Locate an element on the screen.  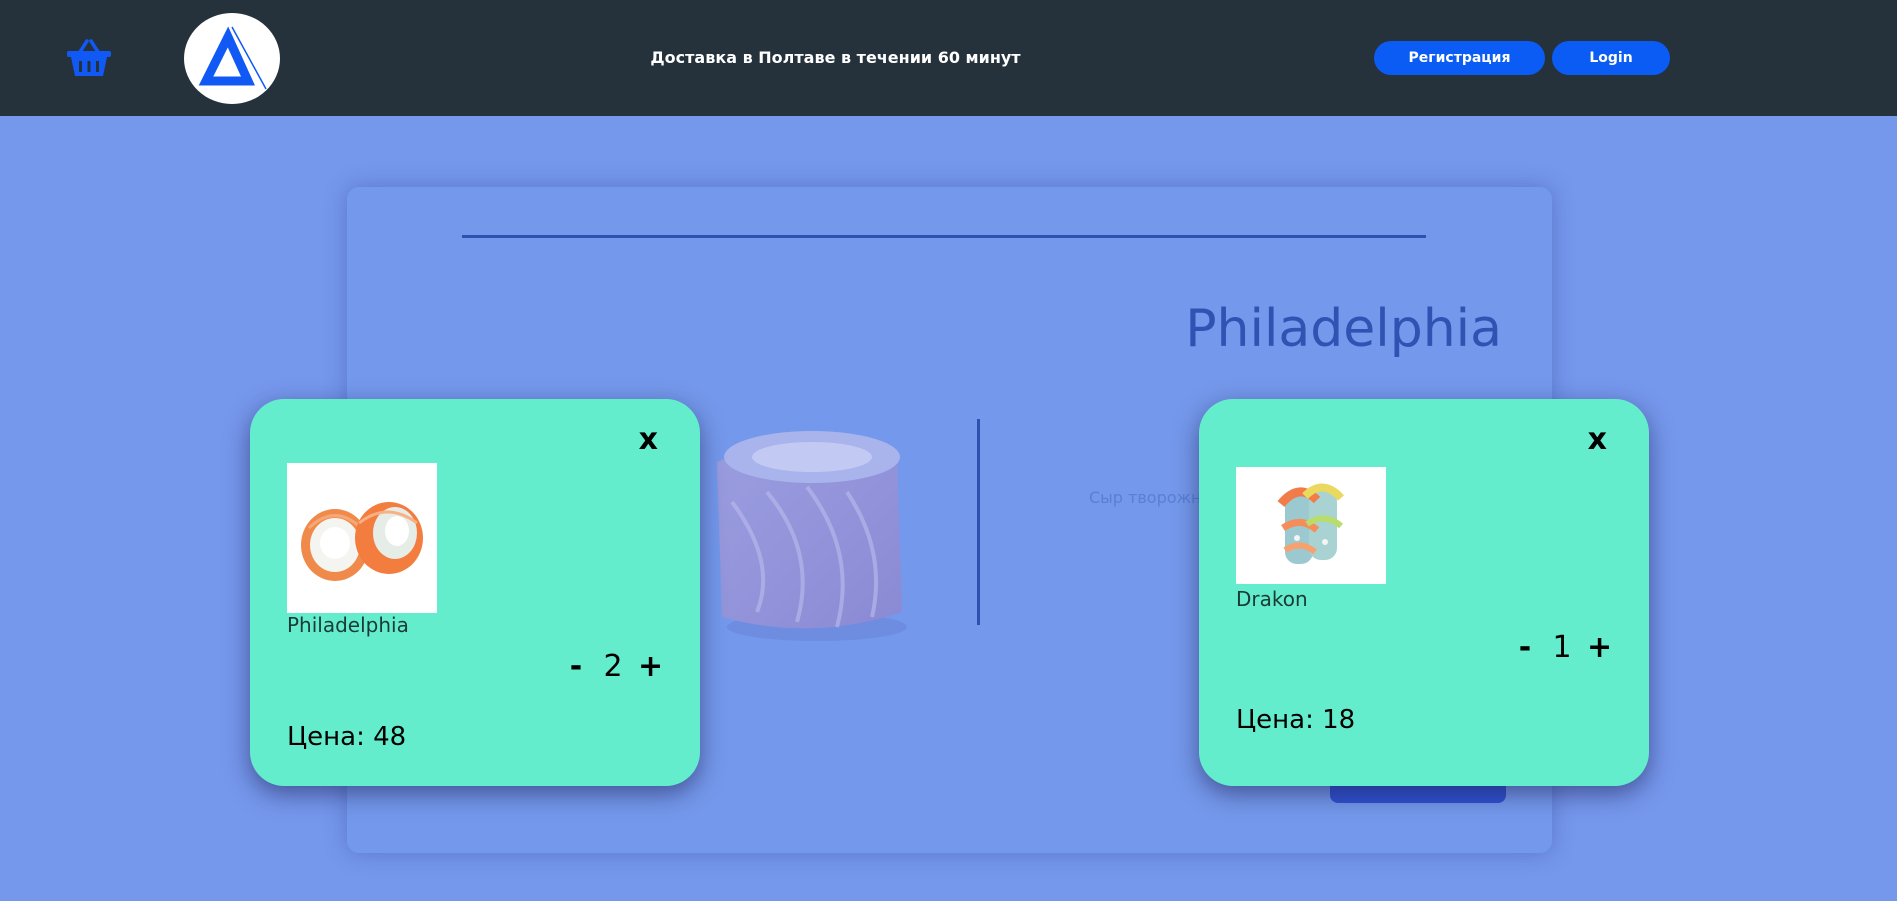
panel-divider-vertical is located at coordinates (978, 522).